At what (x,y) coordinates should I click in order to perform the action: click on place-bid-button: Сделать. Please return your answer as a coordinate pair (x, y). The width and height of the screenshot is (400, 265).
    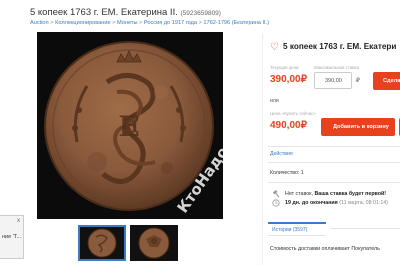
    Looking at the image, I should click on (386, 81).